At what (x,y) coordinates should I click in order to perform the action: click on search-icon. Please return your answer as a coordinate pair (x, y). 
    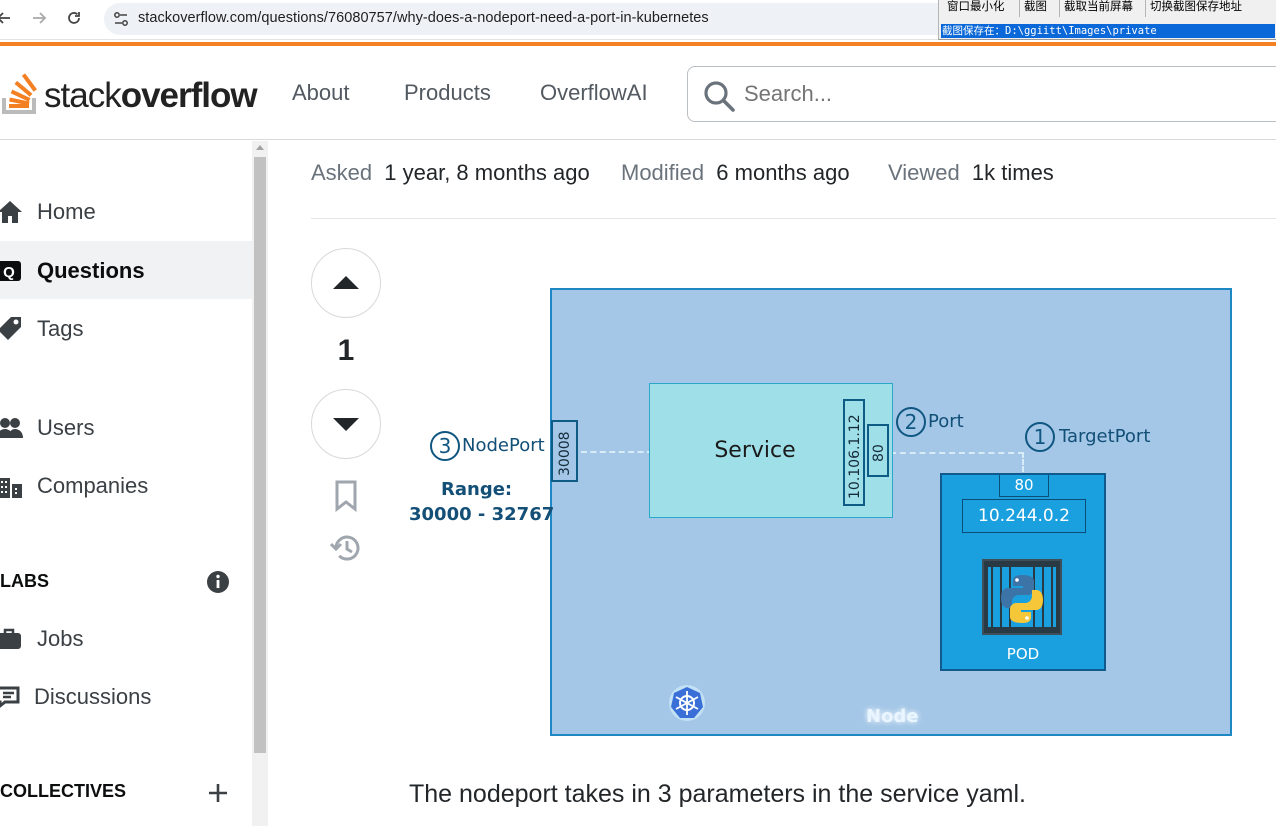
    Looking at the image, I should click on (719, 96).